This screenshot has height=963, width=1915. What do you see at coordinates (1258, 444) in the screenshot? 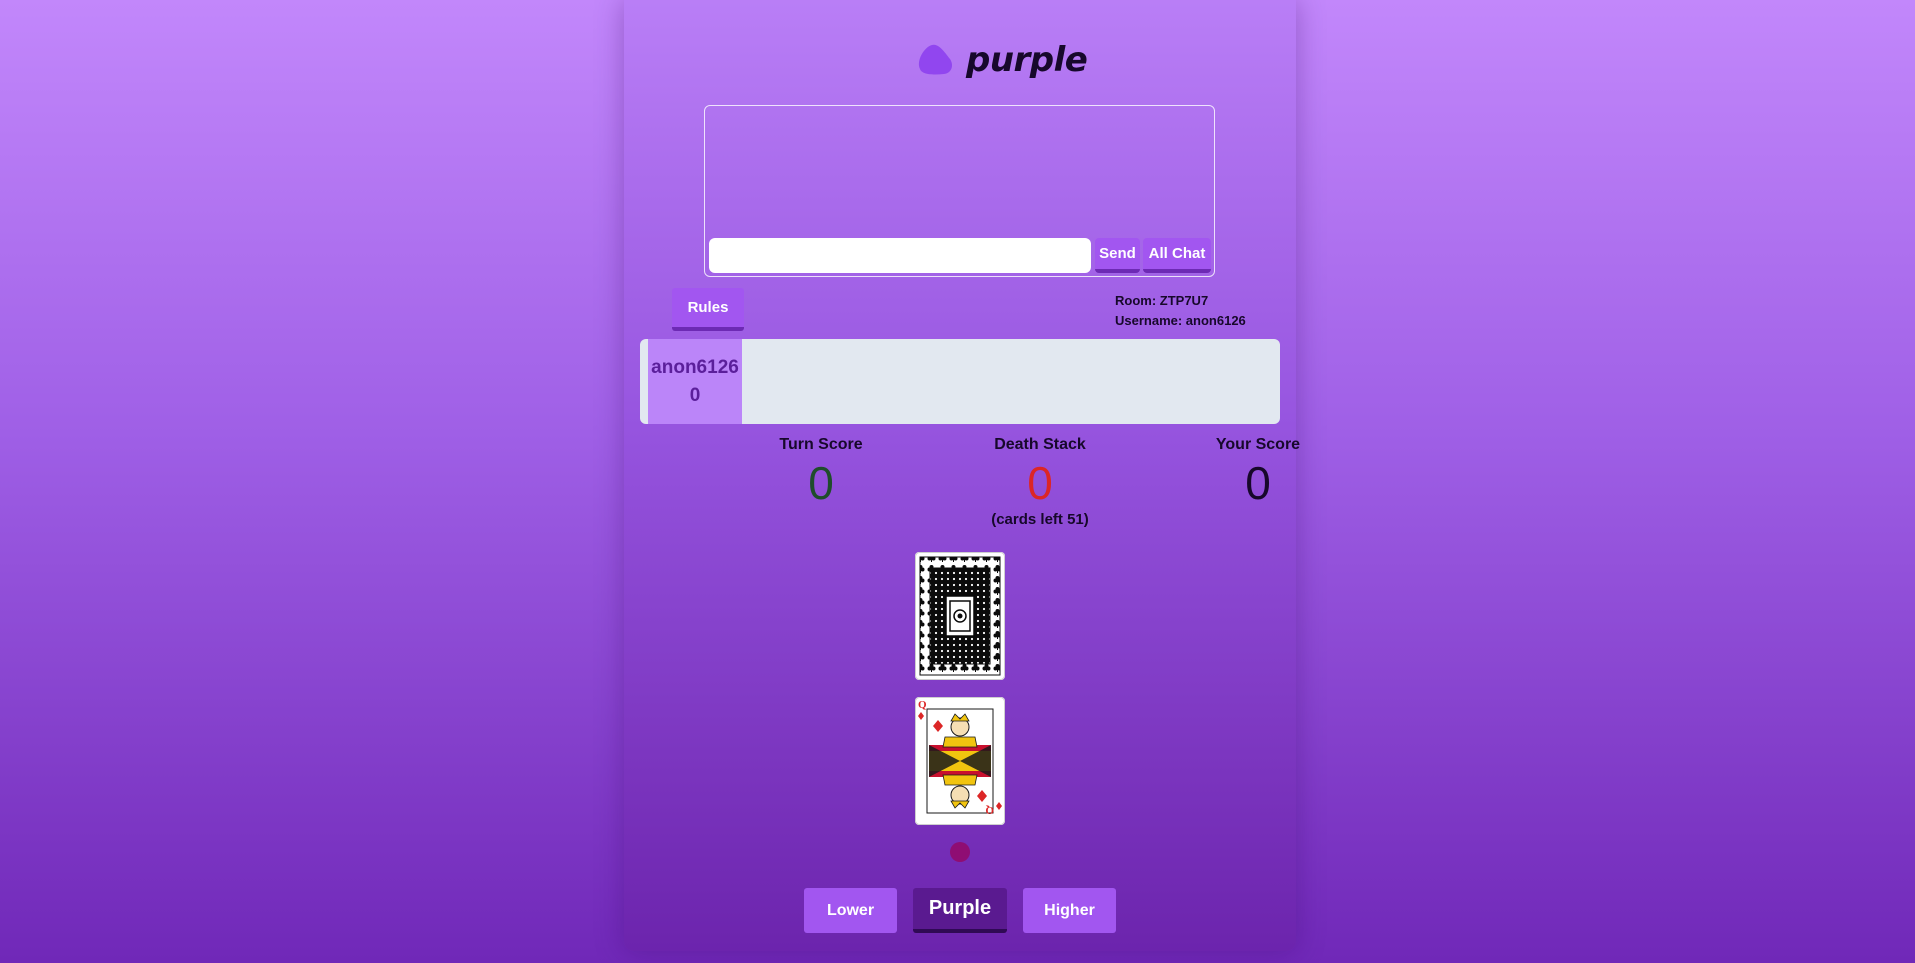
I see `your-score-label: Your Score` at bounding box center [1258, 444].